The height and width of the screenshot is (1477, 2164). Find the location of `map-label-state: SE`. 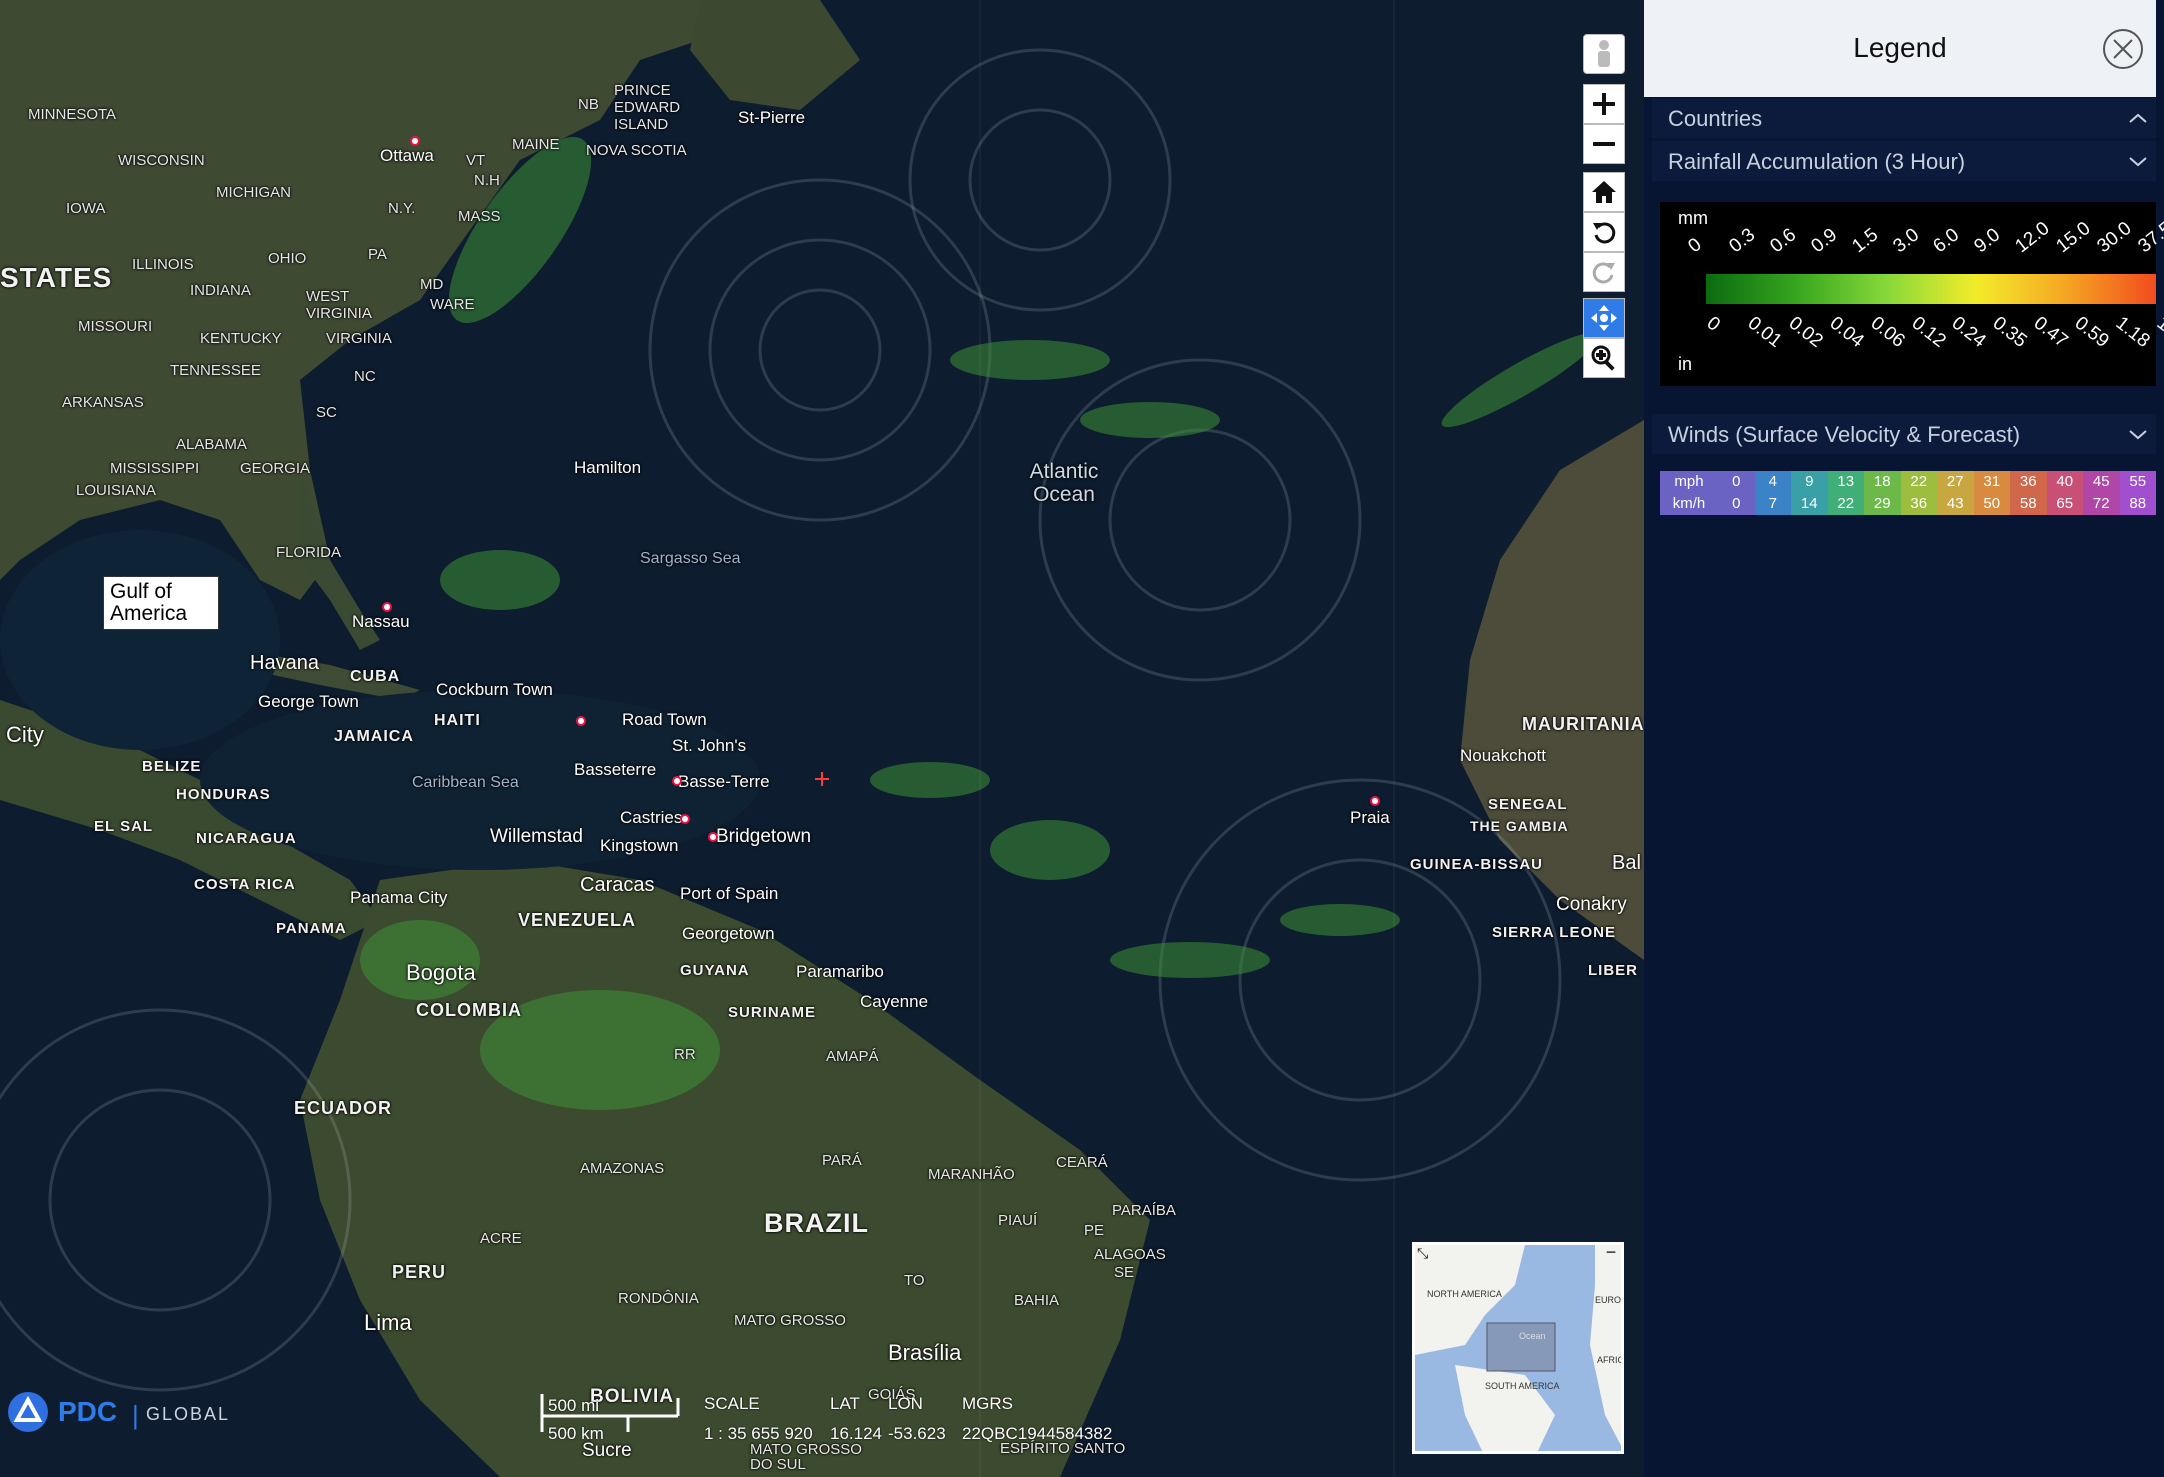

map-label-state: SE is located at coordinates (1124, 1272).